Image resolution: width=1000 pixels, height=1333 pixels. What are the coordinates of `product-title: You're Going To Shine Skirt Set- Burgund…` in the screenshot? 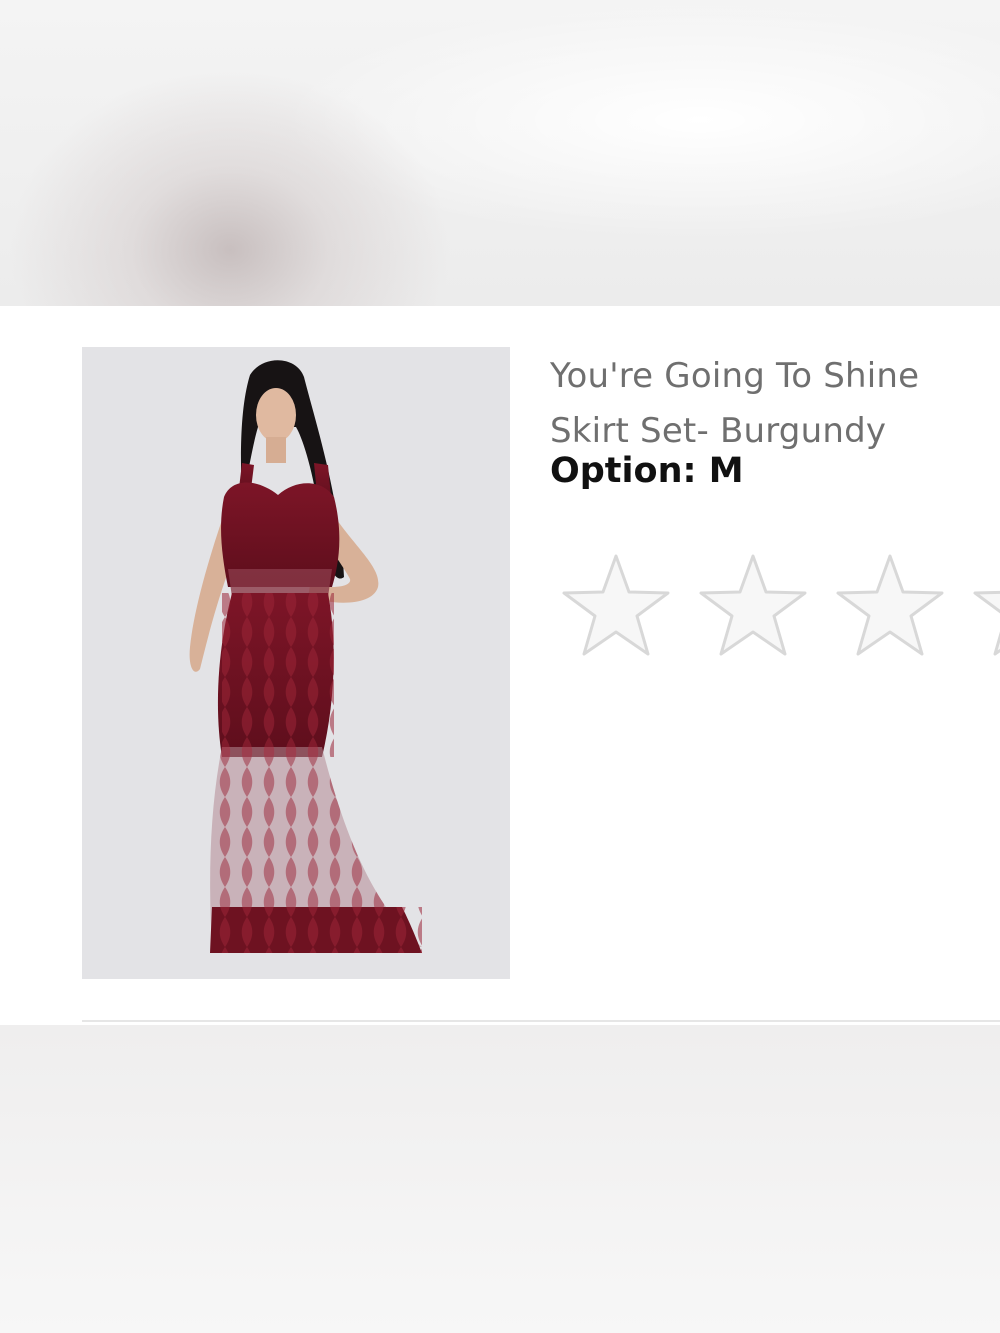 It's located at (770, 404).